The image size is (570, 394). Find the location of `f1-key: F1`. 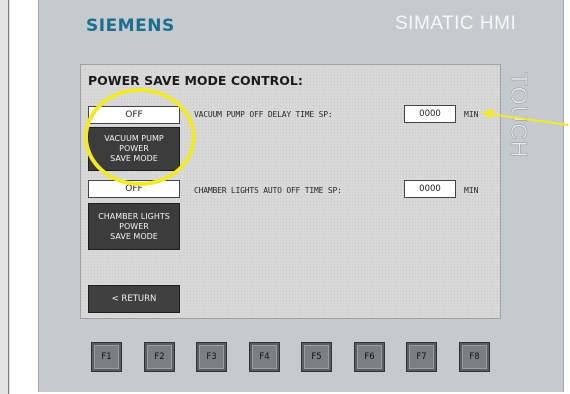

f1-key: F1 is located at coordinates (106, 357).